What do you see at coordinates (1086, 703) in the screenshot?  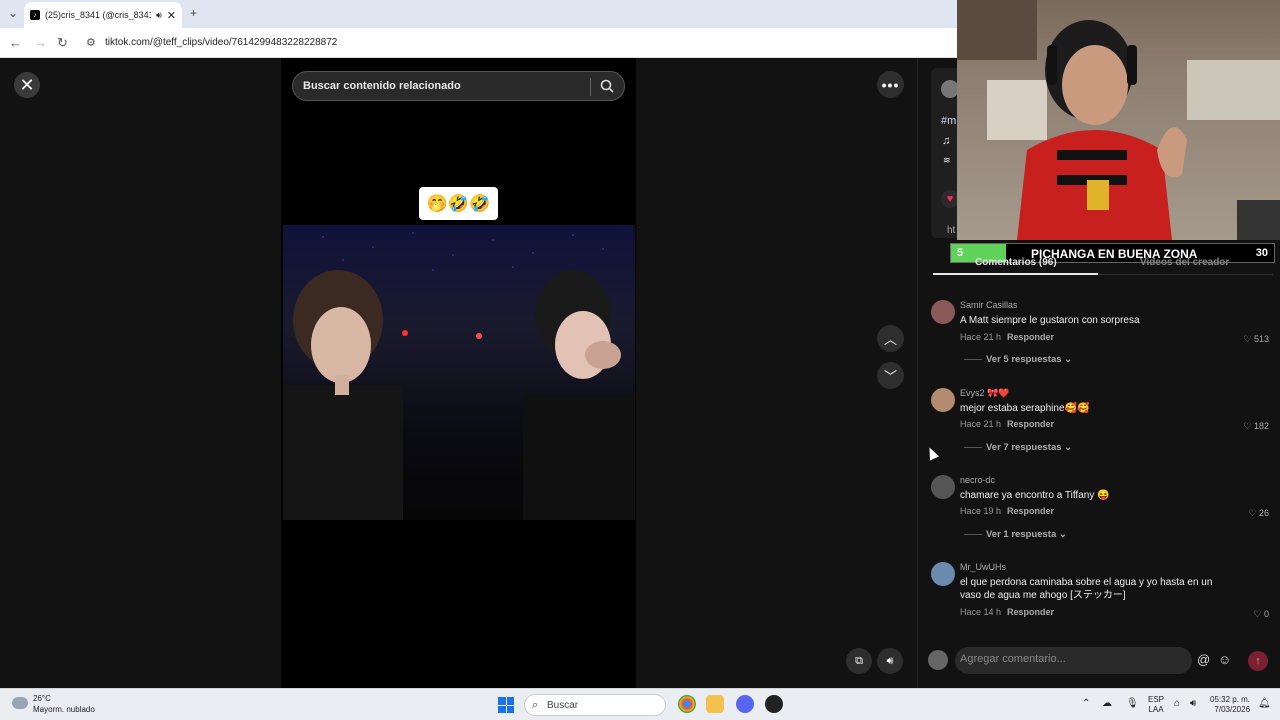 I see `chevron-up-icon: ⌃` at bounding box center [1086, 703].